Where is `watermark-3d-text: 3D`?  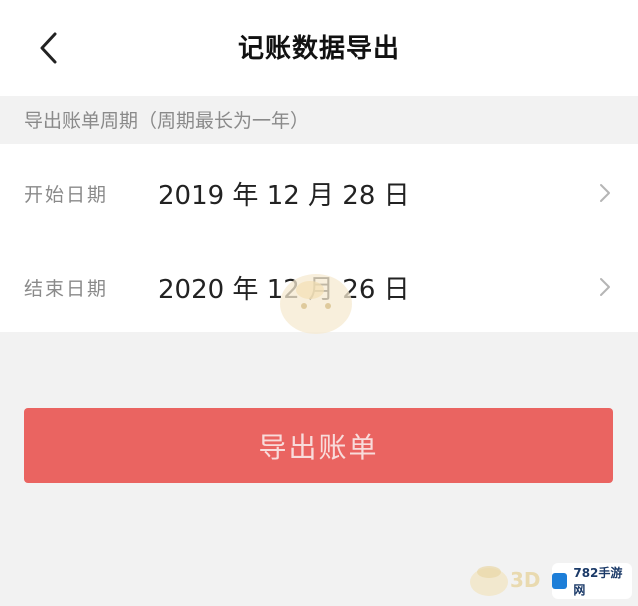
watermark-3d-text: 3D is located at coordinates (525, 580).